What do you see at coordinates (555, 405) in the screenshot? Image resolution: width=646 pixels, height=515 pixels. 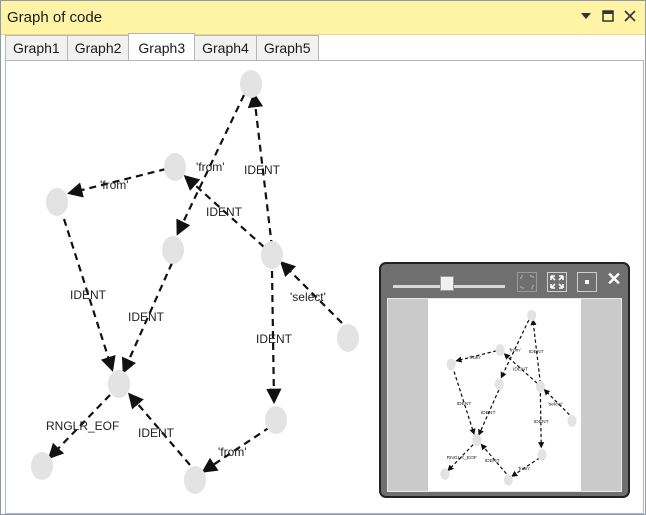 I see `minimap-edge-label: 'select'` at bounding box center [555, 405].